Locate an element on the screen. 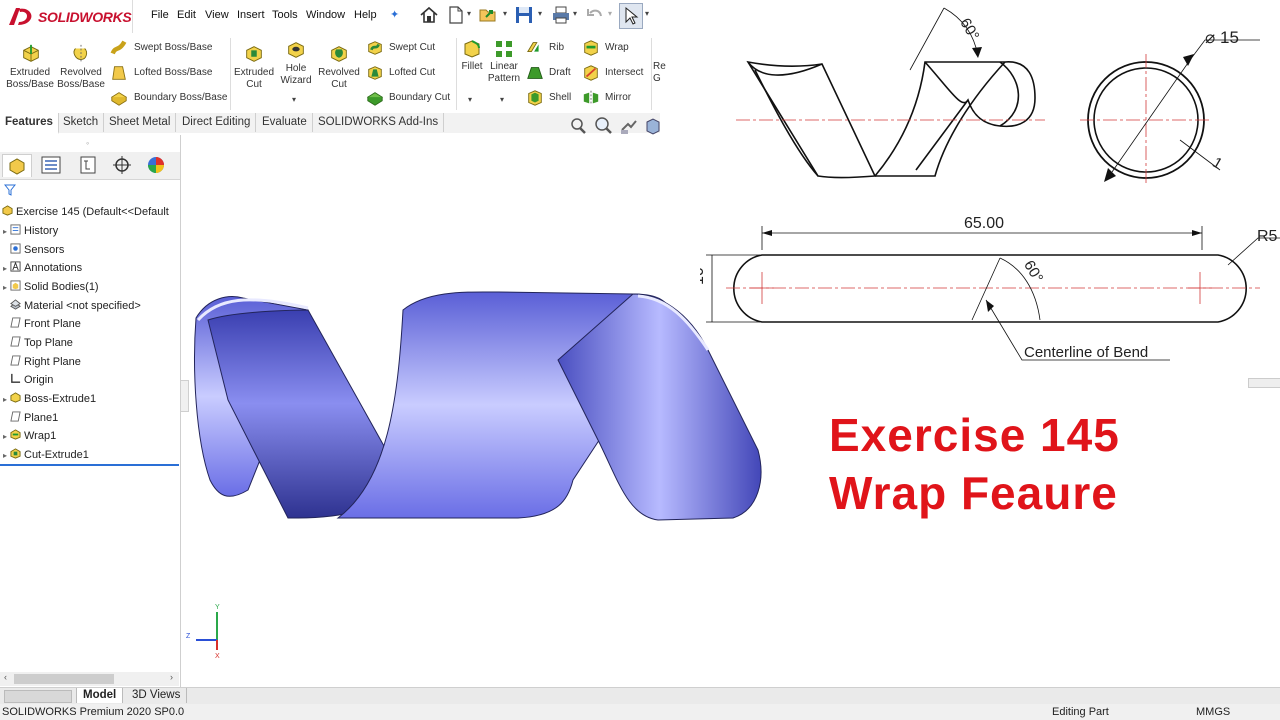  hole-wizard-label: Hole Wizard is located at coordinates (296, 74).